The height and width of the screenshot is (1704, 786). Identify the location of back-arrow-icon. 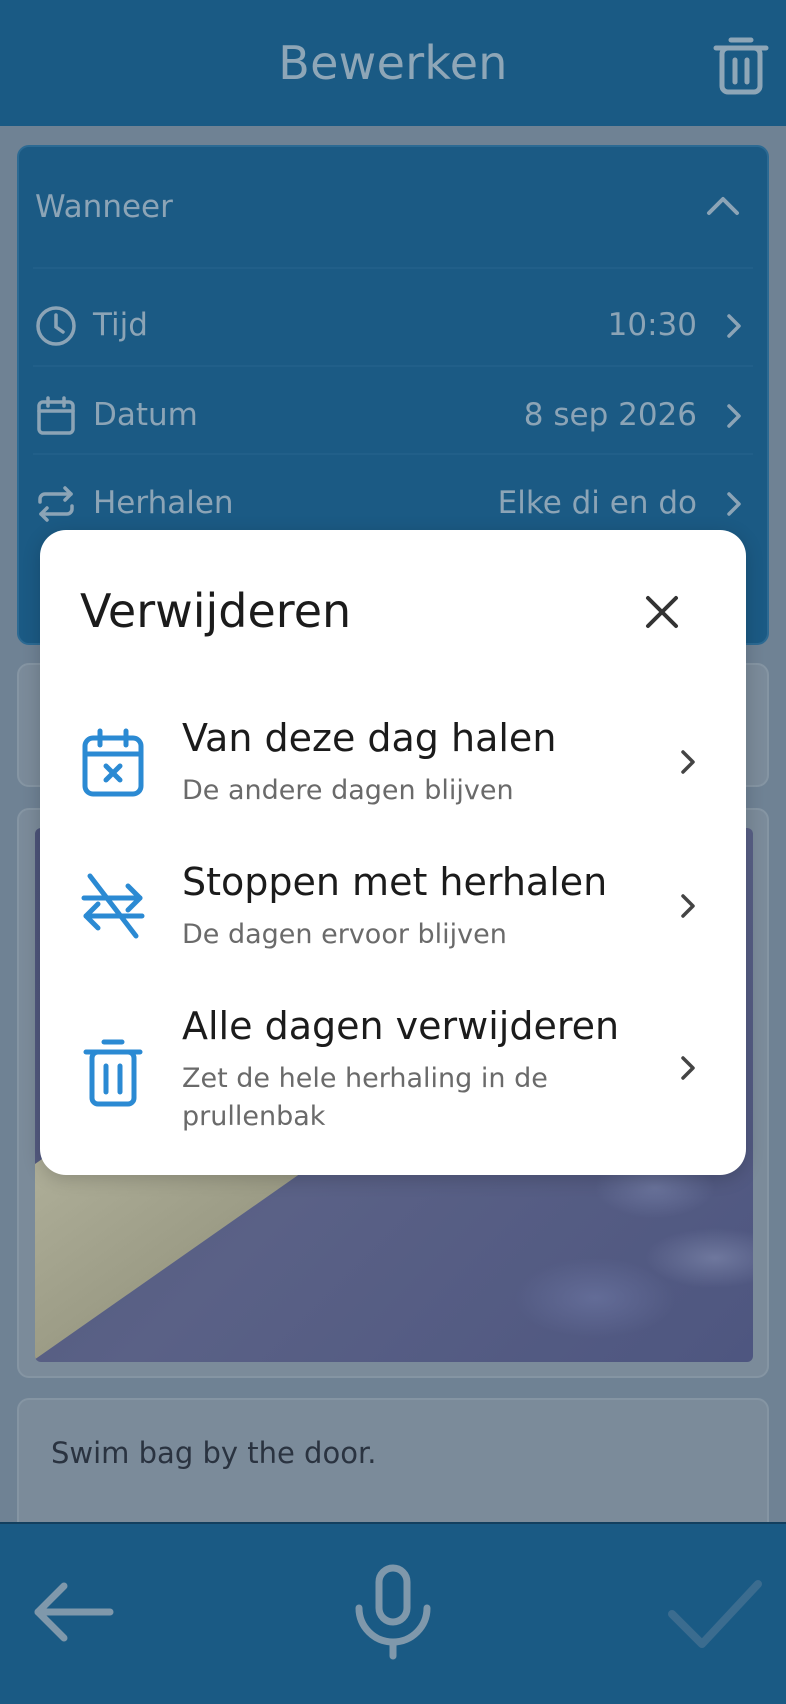
(74, 1612).